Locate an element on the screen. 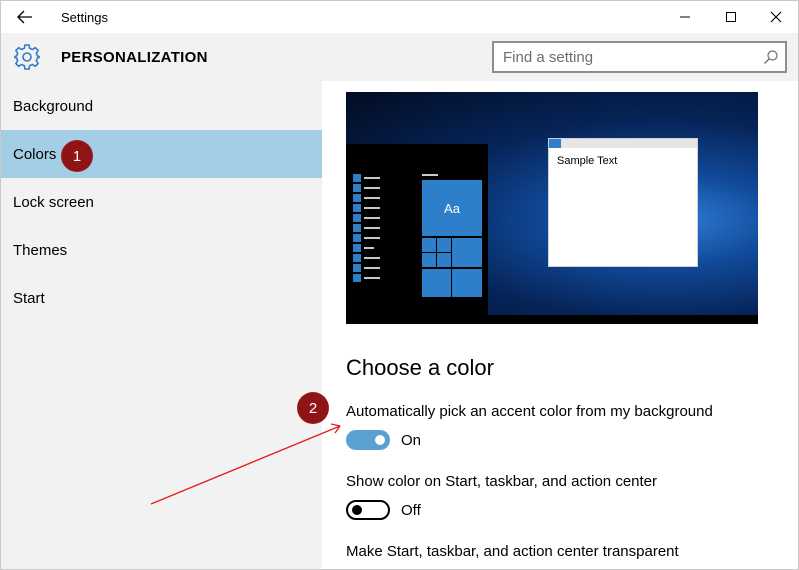 This screenshot has width=799, height=570. sidebar-item-themes: Themes is located at coordinates (161, 250).